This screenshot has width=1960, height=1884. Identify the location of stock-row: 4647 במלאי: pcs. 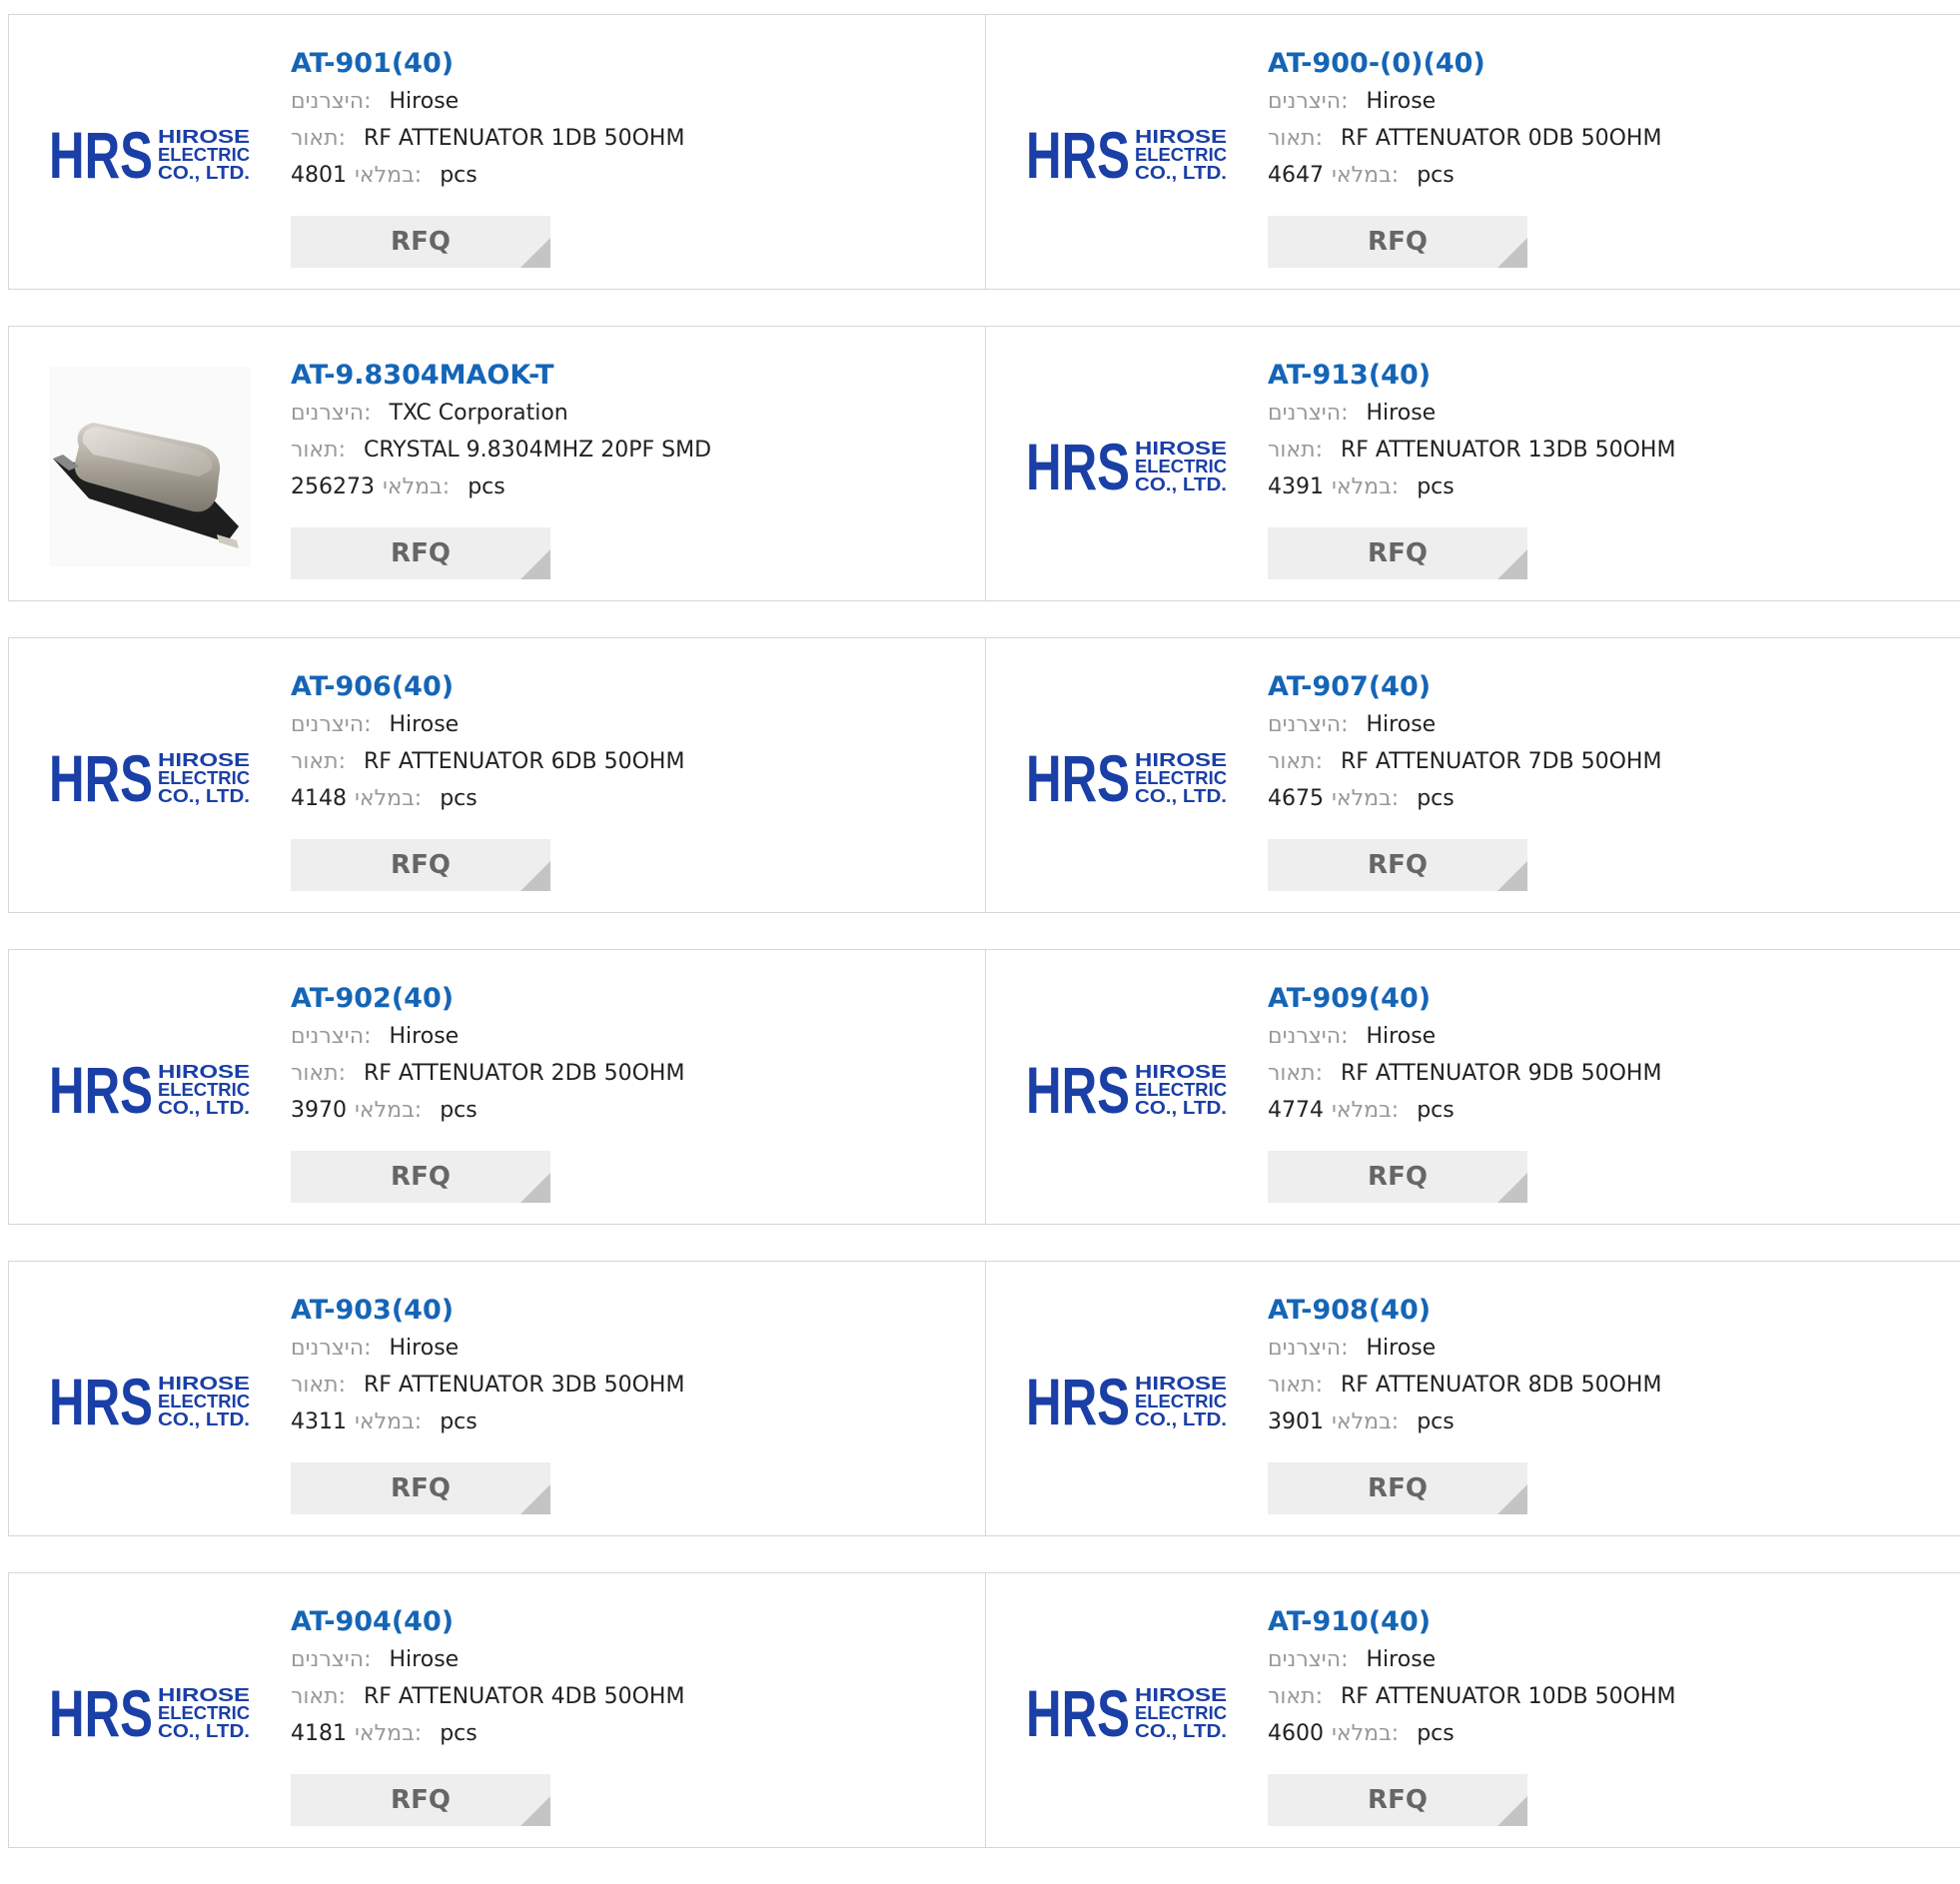
(1609, 176).